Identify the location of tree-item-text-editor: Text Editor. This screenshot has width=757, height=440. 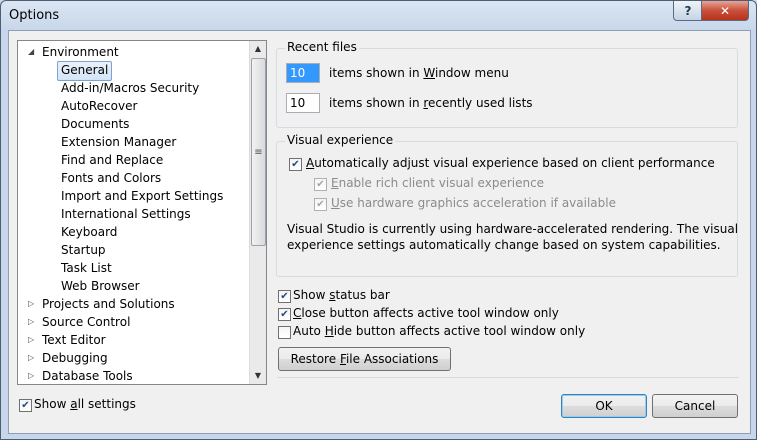
(74, 340).